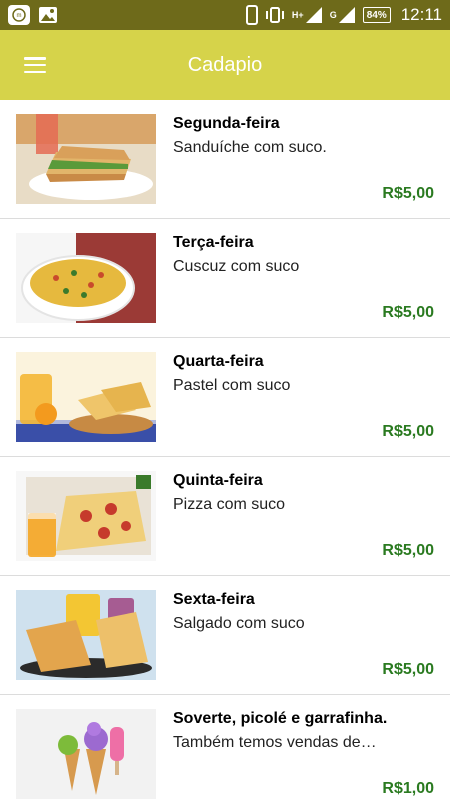 The height and width of the screenshot is (800, 450). Describe the element at coordinates (33, 15) in the screenshot. I see `status-bar-left: m` at that location.